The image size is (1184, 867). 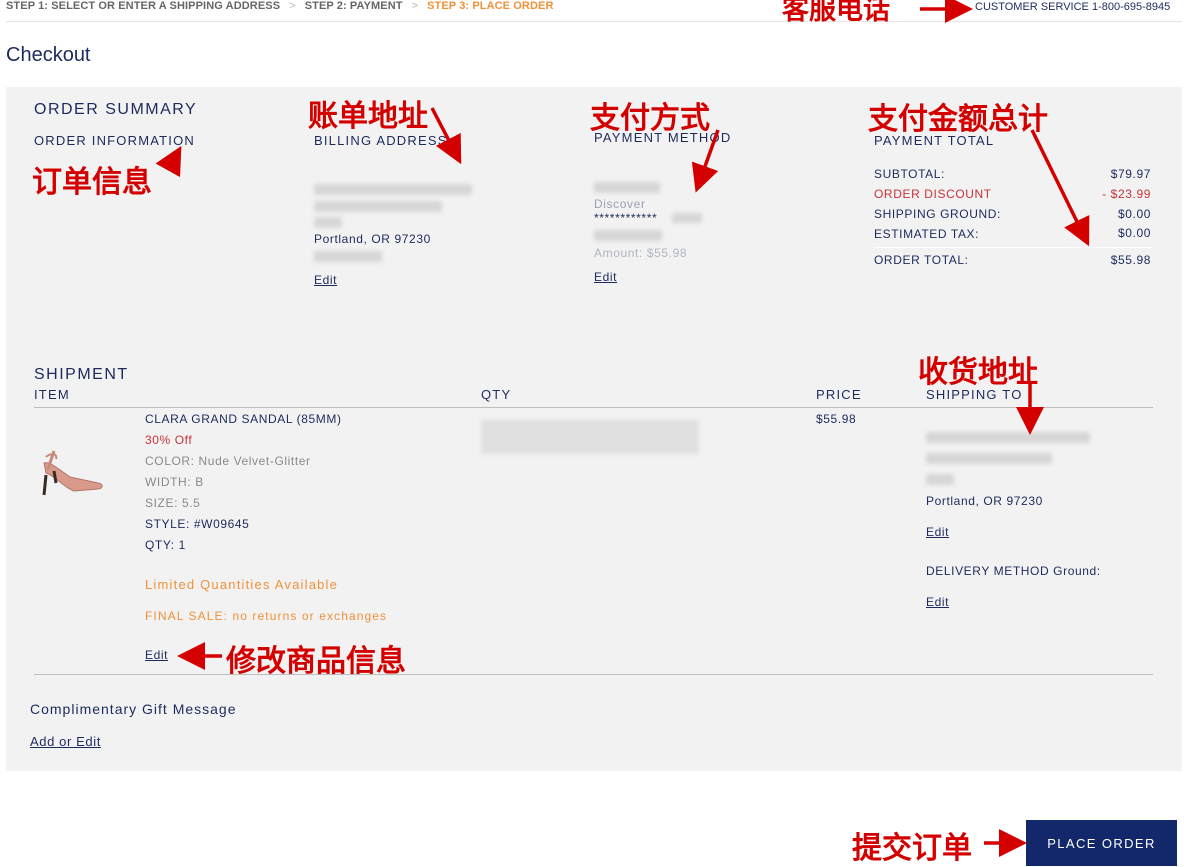 I want to click on product-qty: QTY: 1, so click(x=165, y=545).